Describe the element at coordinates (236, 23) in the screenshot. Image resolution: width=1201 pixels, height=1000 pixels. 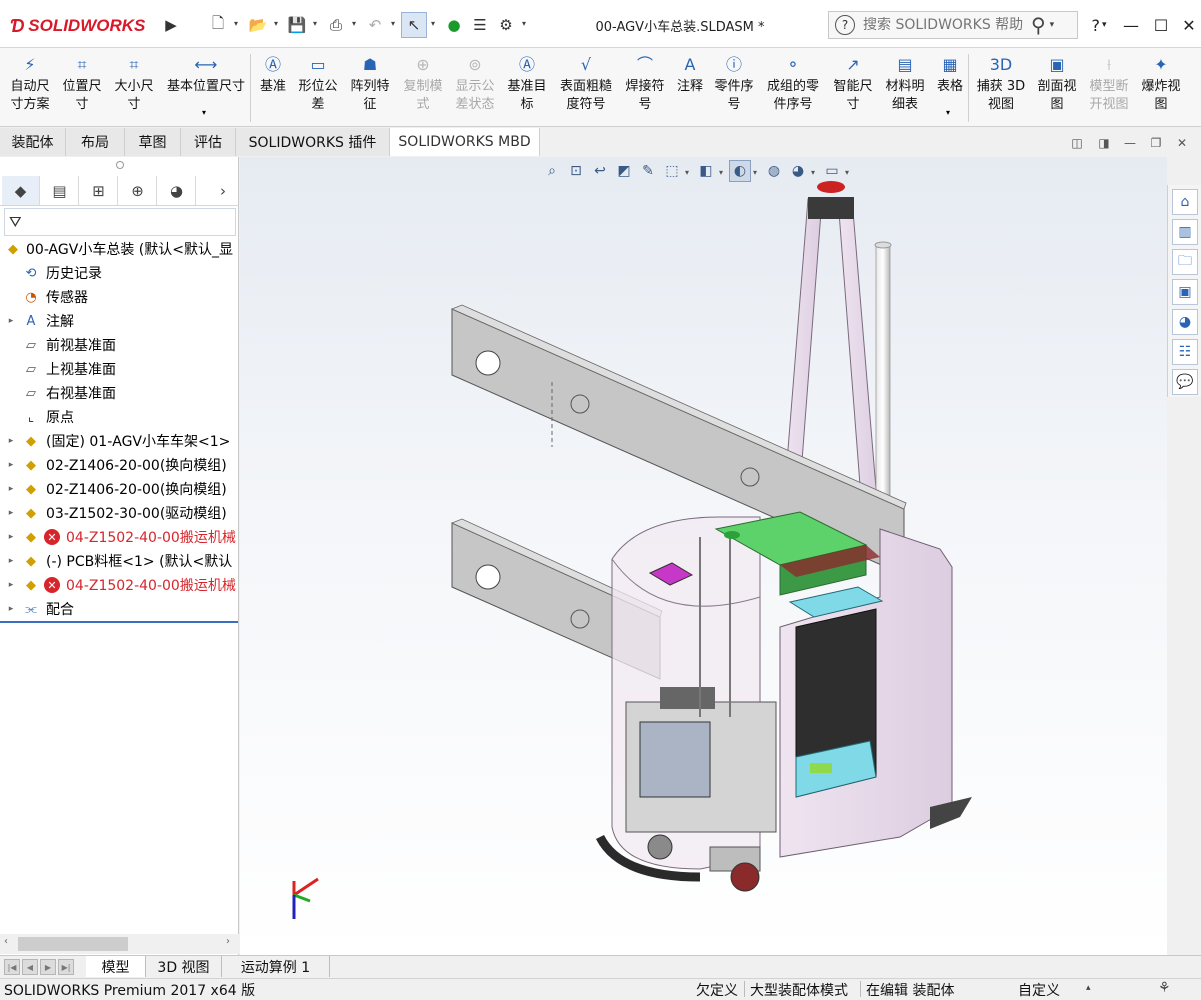
I see `new-dropdown-icon: ▾` at that location.